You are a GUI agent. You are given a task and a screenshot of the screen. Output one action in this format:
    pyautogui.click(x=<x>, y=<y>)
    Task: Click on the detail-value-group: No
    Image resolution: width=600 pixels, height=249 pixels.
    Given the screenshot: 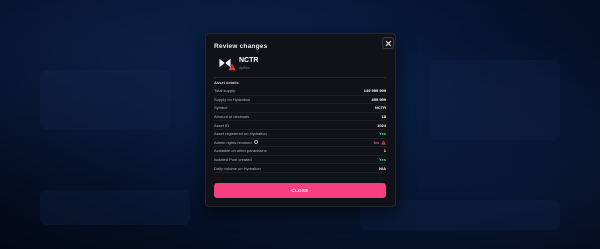 What is the action you would take?
    pyautogui.click(x=380, y=142)
    